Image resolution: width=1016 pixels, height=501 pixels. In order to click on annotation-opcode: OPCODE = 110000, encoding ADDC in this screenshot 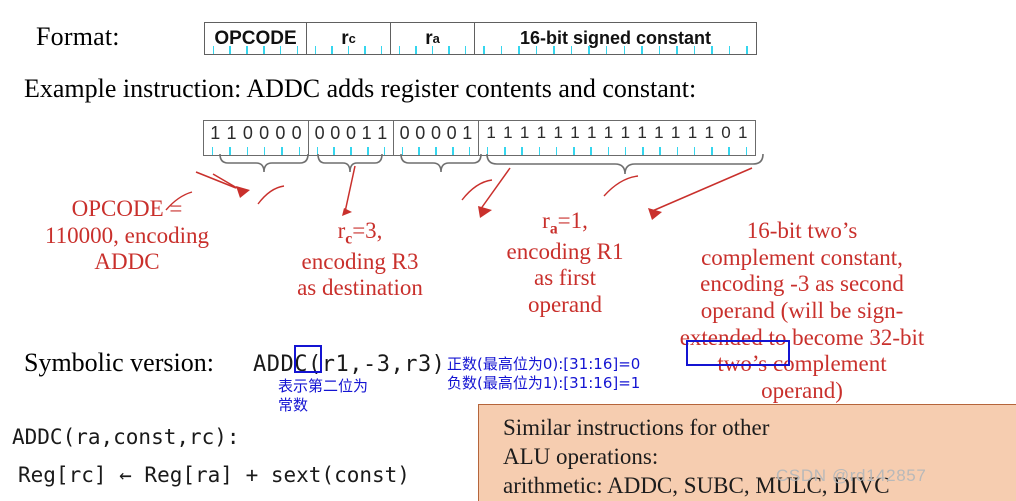, I will do `click(127, 236)`.